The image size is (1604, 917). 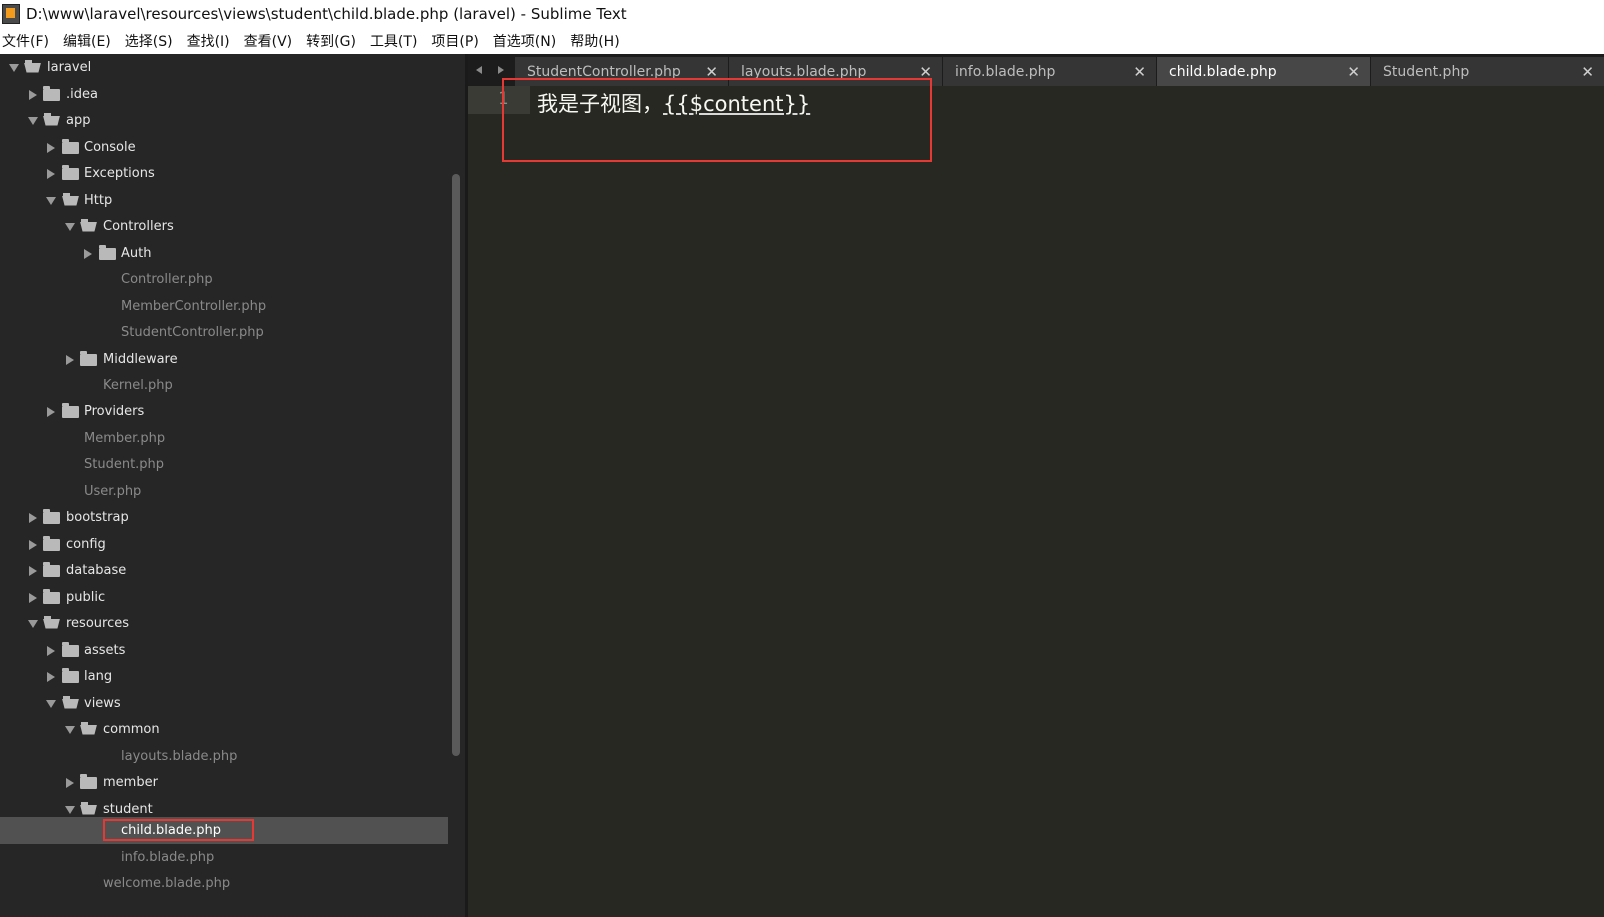 What do you see at coordinates (140, 359) in the screenshot?
I see `sidebar-item-label: Middleware` at bounding box center [140, 359].